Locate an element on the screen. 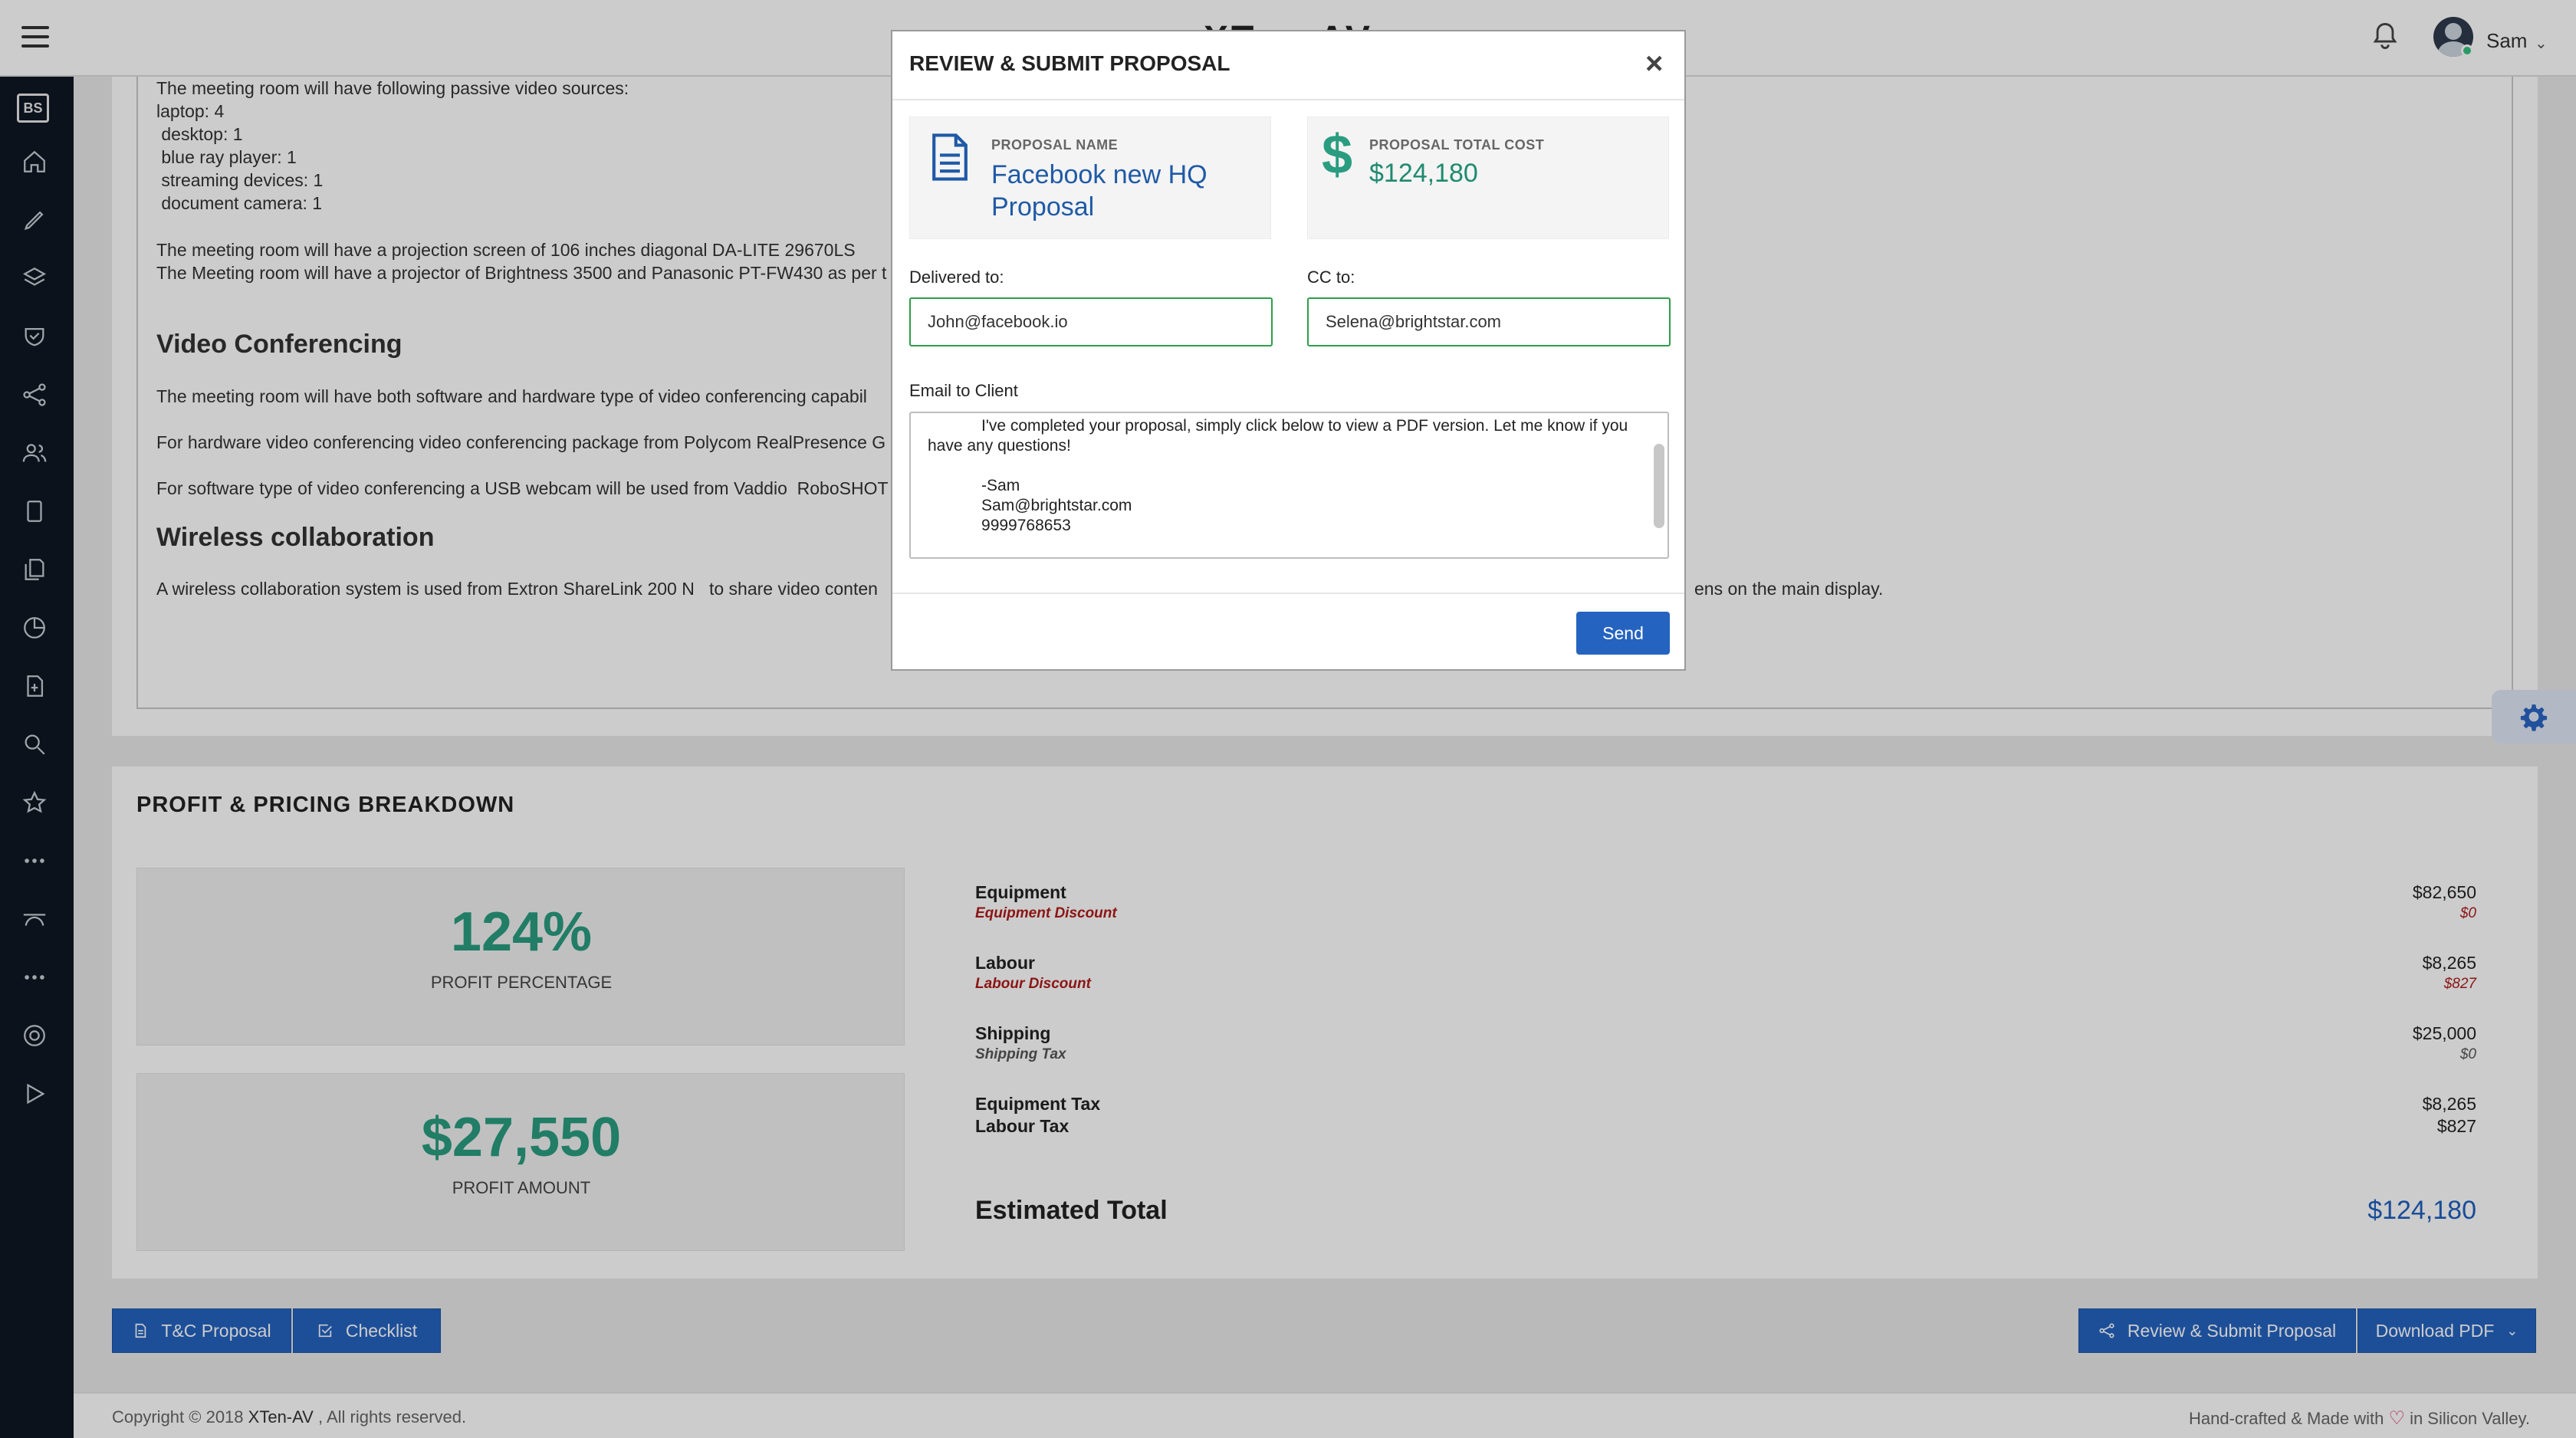 Image resolution: width=2576 pixels, height=1438 pixels. document-icon is located at coordinates (950, 157).